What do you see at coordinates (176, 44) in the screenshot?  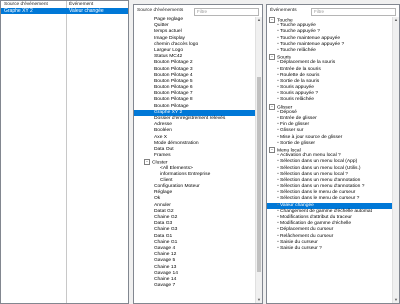 I see `tree-item-label: chemin d'accès logo` at bounding box center [176, 44].